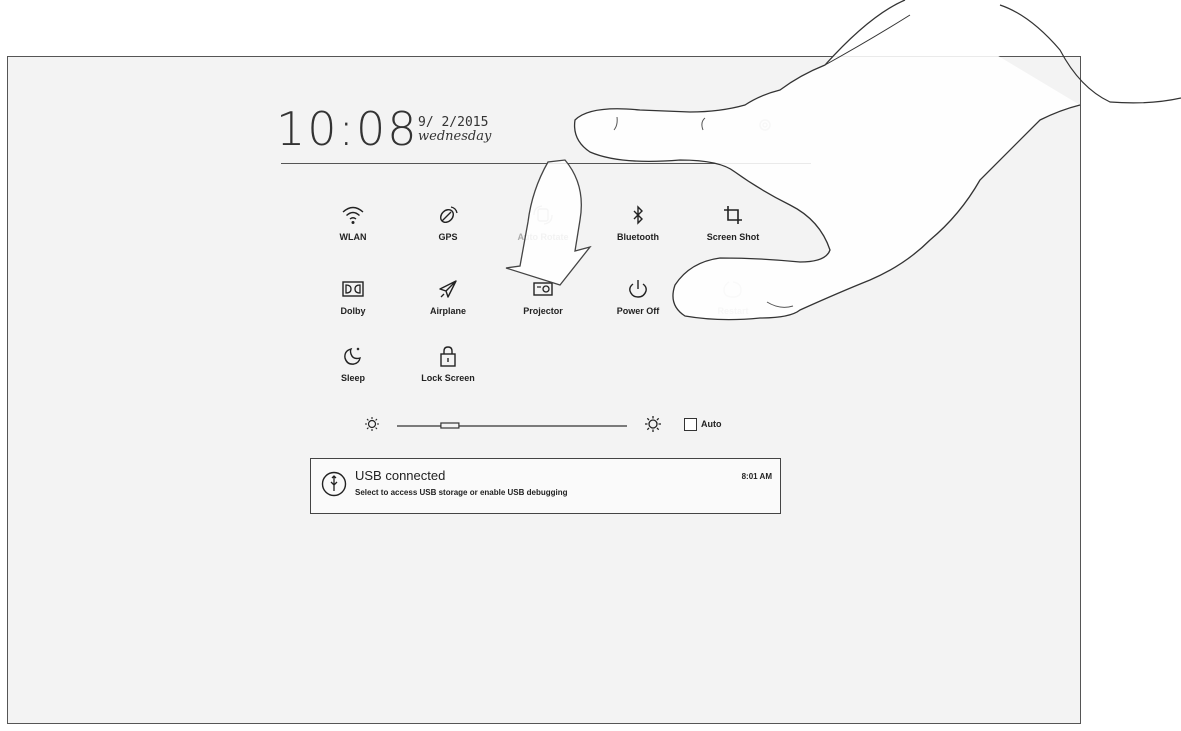 The width and height of the screenshot is (1181, 731). What do you see at coordinates (543, 311) in the screenshot?
I see `tile-label: Projector` at bounding box center [543, 311].